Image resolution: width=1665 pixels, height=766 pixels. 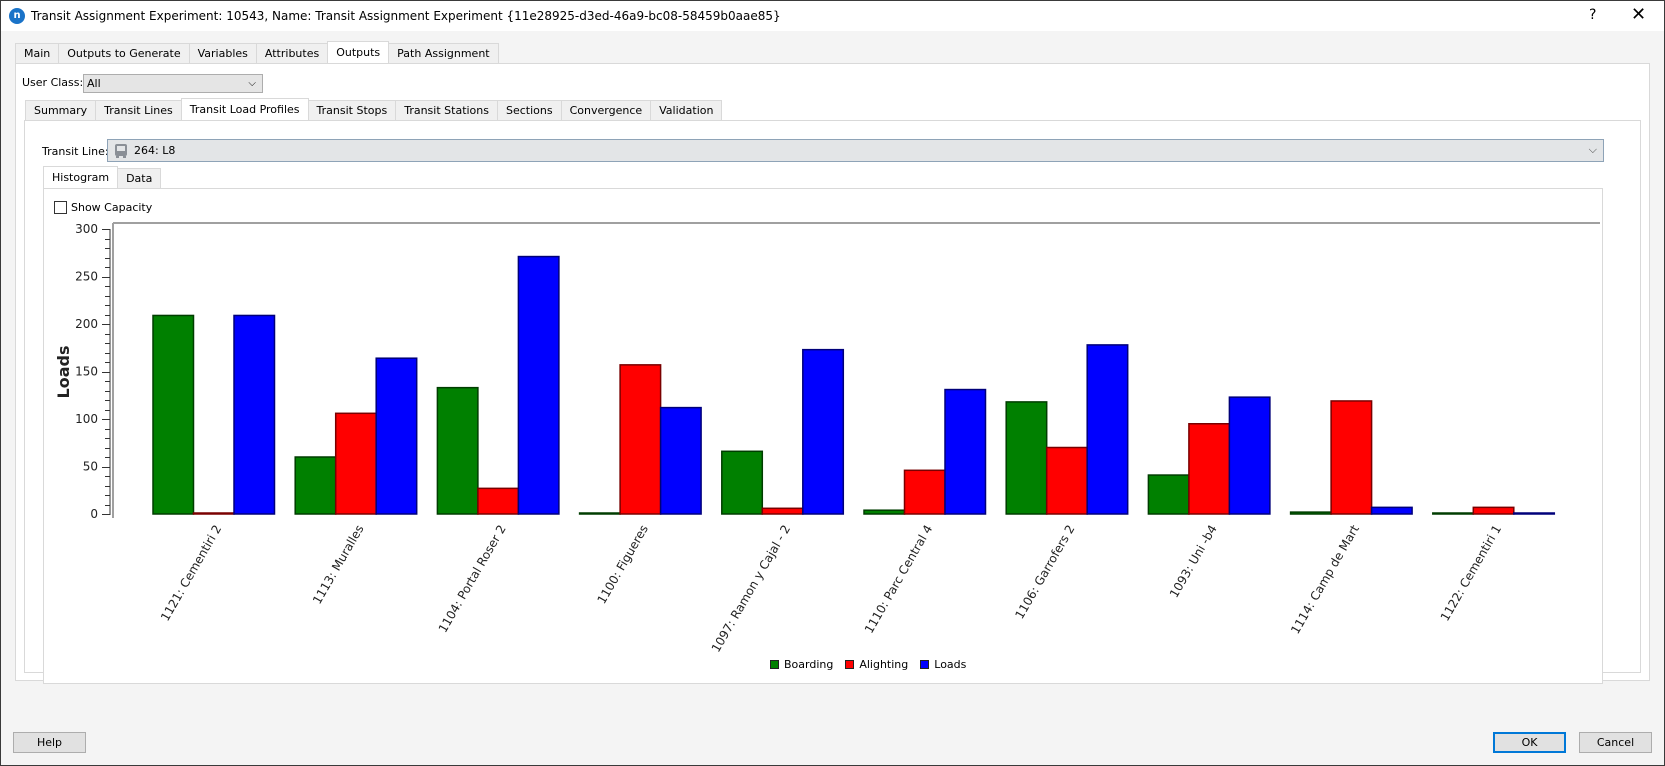 I want to click on legend-label-loads: Loads, so click(x=950, y=664).